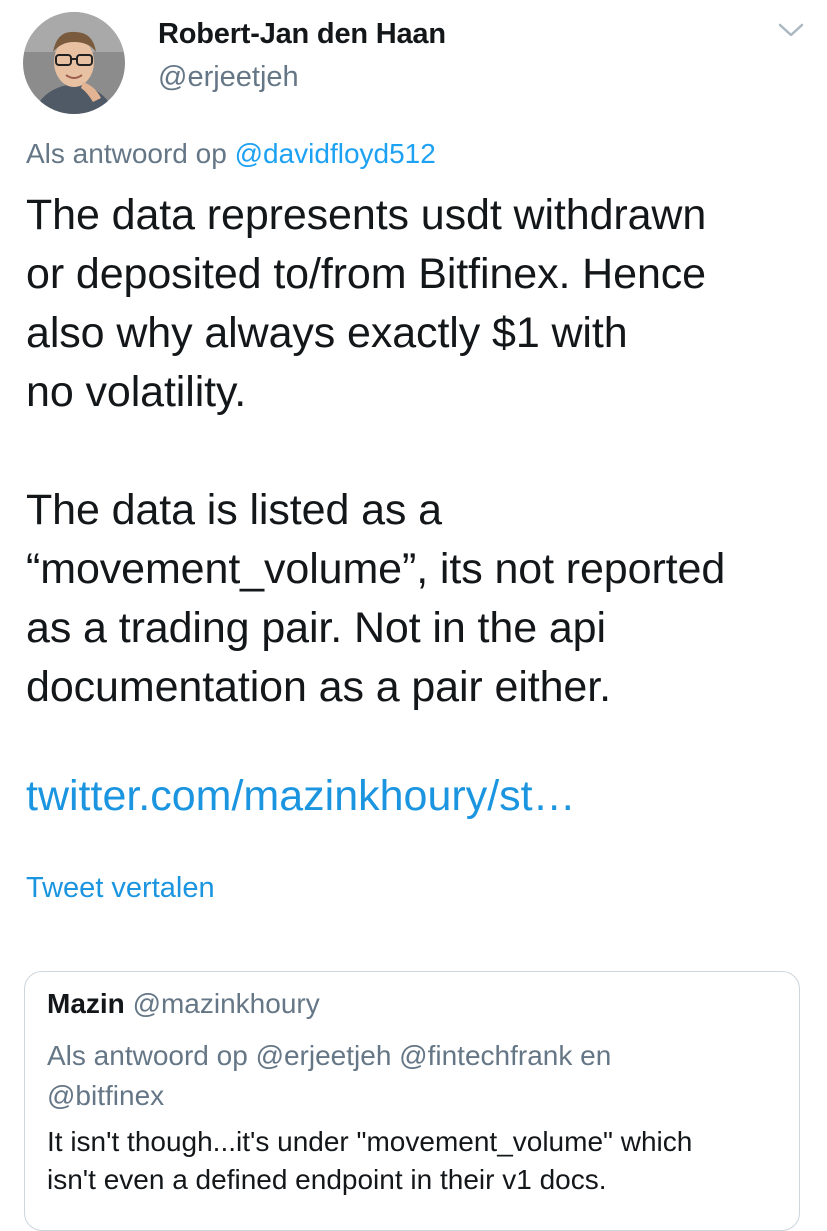 The width and height of the screenshot is (827, 1231). Describe the element at coordinates (136, 392) in the screenshot. I see `tweet-line: no volatility.` at that location.